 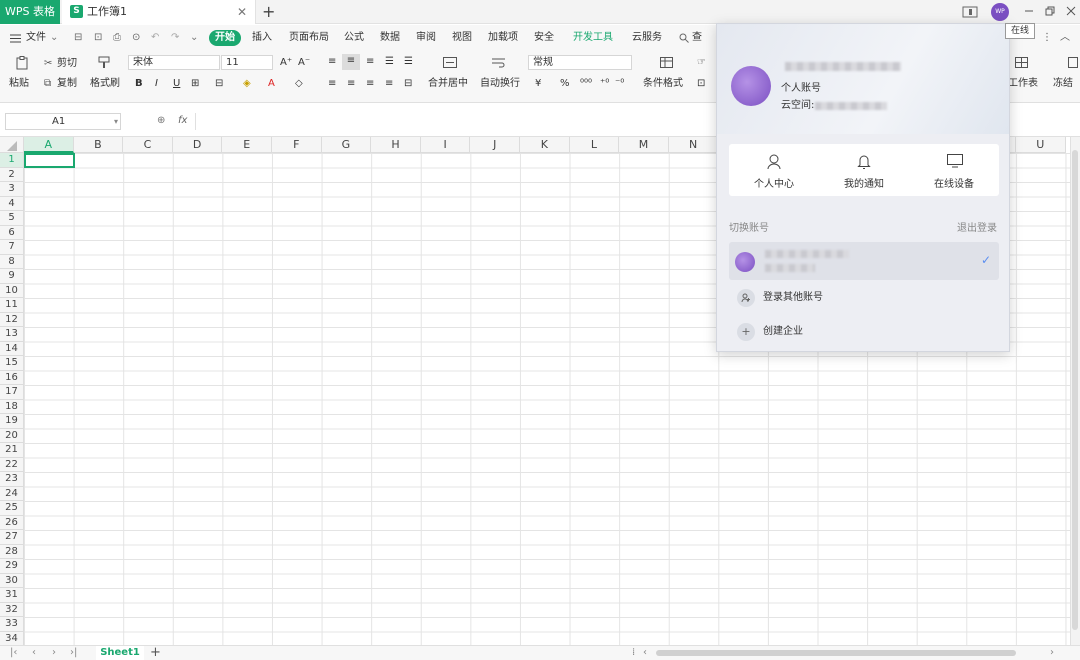 I want to click on collapse-ribbon-icon: ︿, so click(x=1065, y=38).